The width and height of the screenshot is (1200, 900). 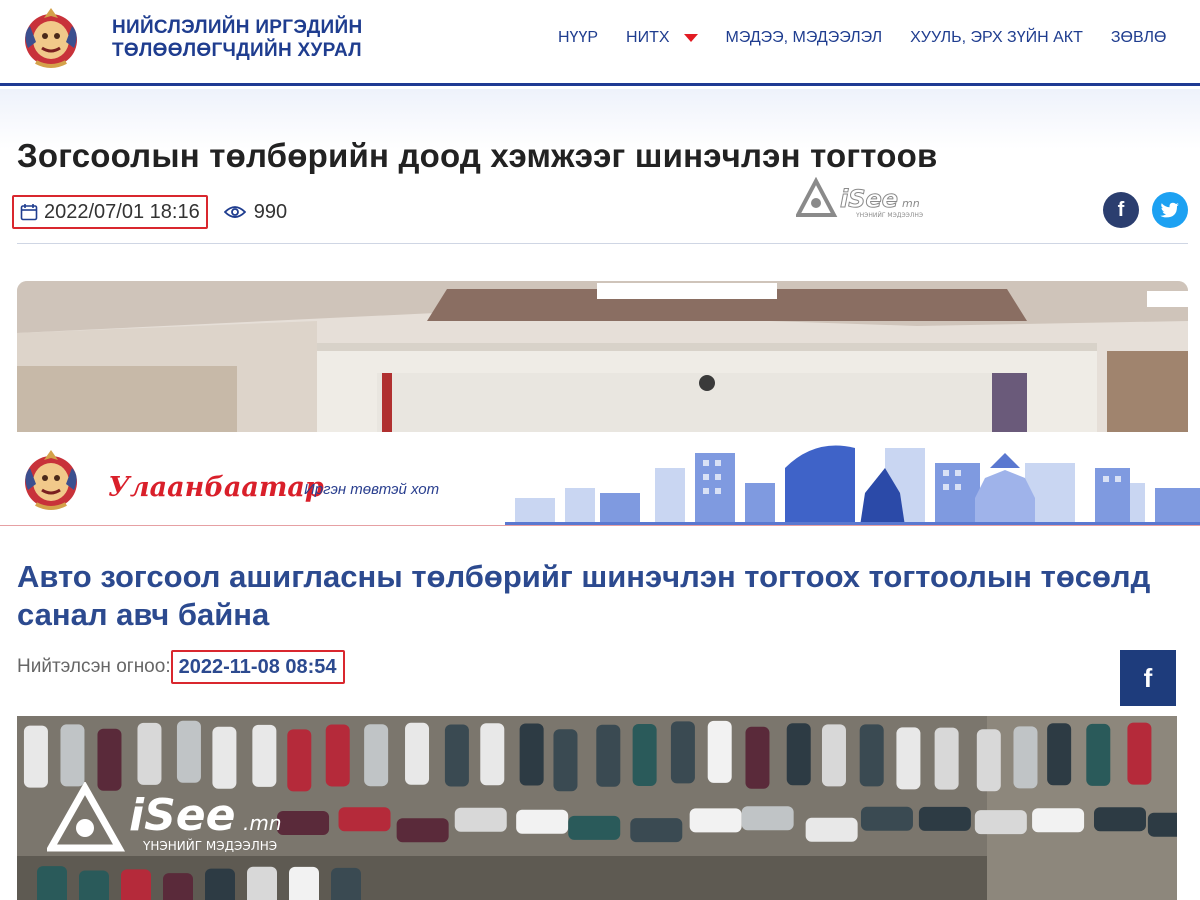 What do you see at coordinates (911, 203) in the screenshot?
I see `svg-text: mn` at bounding box center [911, 203].